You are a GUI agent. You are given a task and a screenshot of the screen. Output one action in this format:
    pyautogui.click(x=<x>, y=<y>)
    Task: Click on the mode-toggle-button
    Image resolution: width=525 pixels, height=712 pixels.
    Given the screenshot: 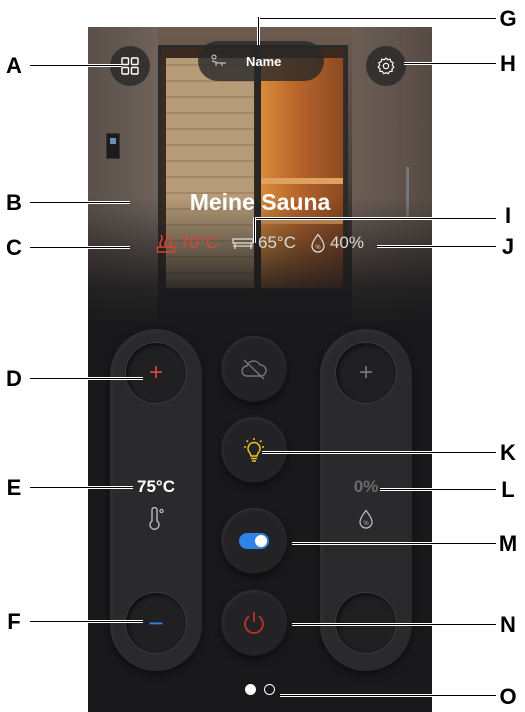 What is the action you would take?
    pyautogui.click(x=254, y=541)
    